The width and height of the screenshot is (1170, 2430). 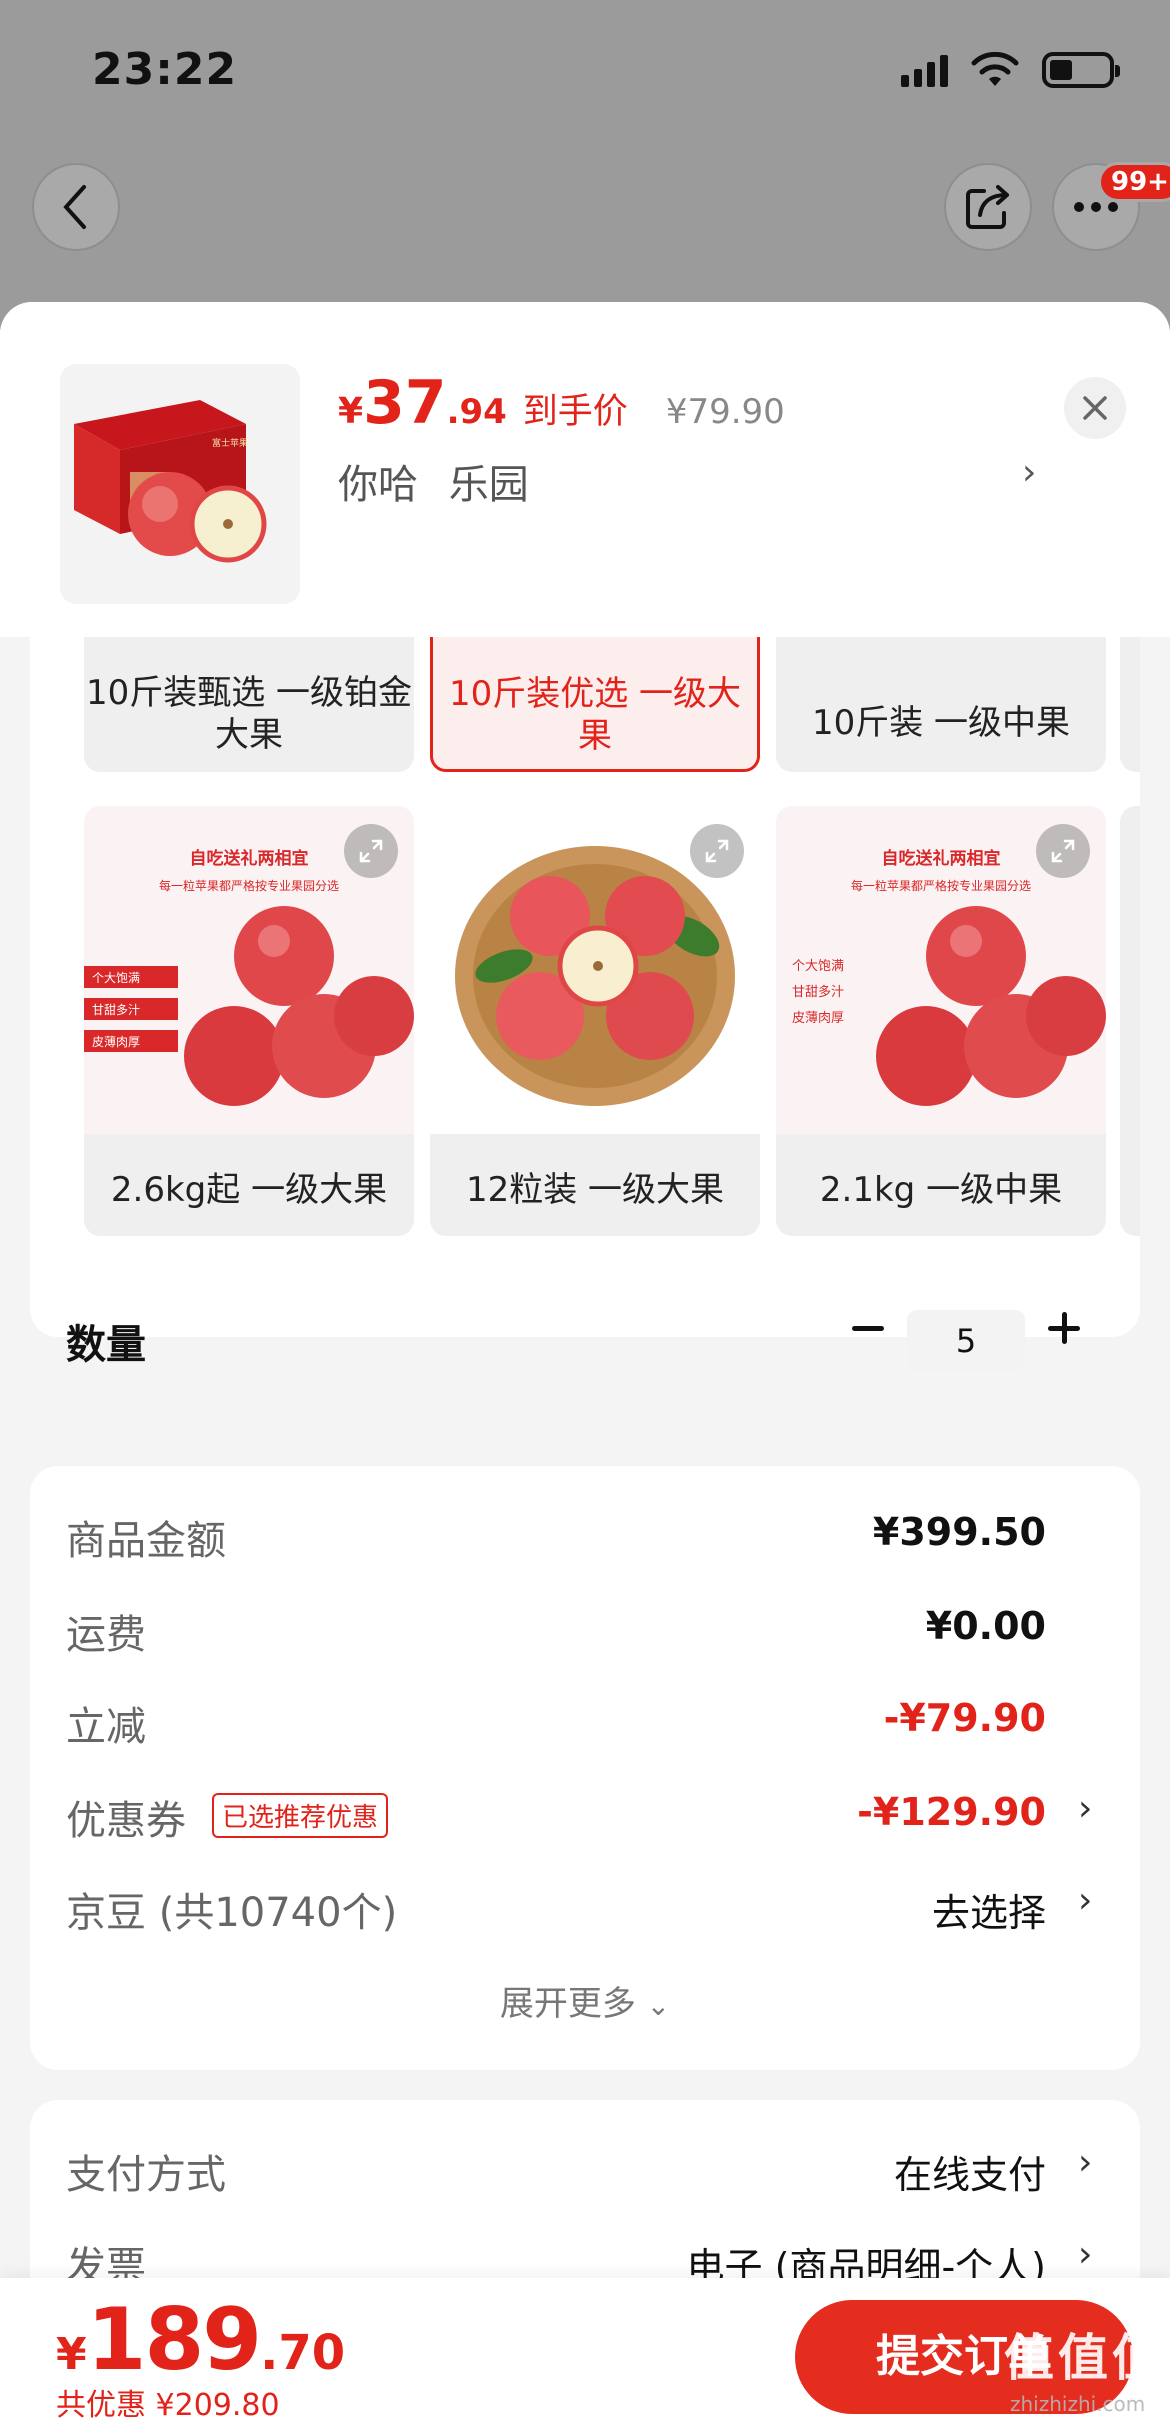 I want to click on payment-chevron-icon: ›, so click(x=1085, y=2162).